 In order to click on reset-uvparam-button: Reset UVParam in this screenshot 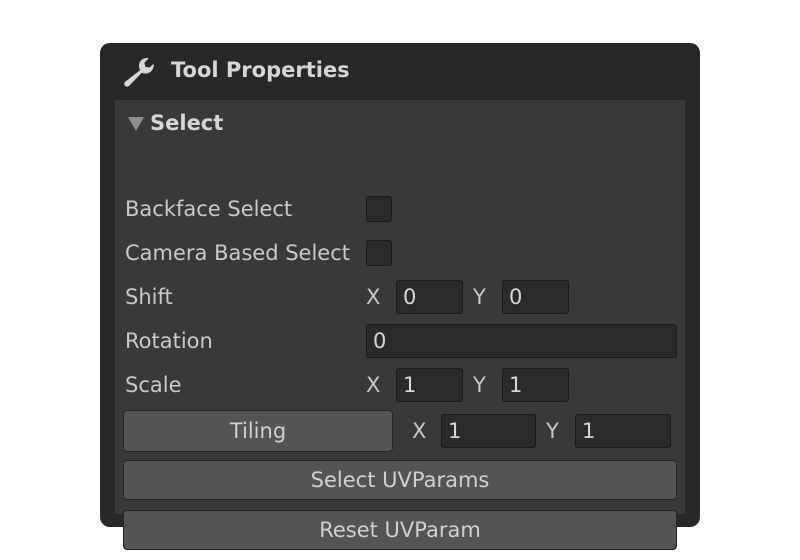, I will do `click(400, 530)`.